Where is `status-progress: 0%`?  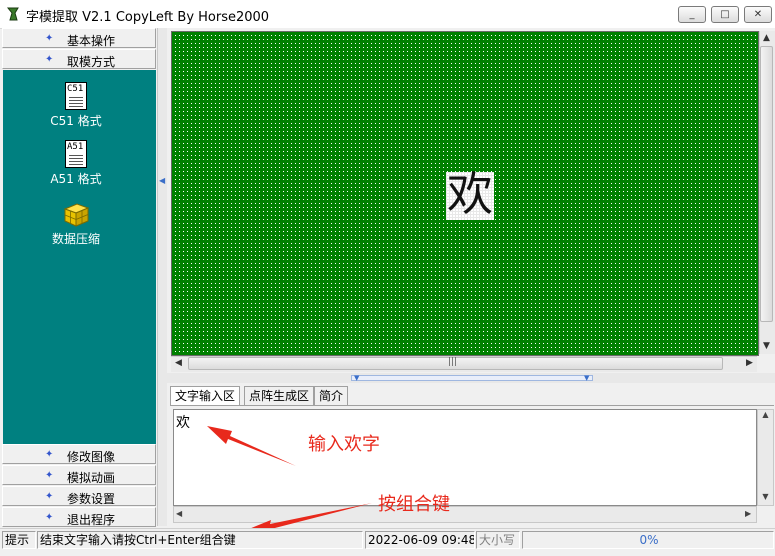 status-progress: 0% is located at coordinates (648, 540).